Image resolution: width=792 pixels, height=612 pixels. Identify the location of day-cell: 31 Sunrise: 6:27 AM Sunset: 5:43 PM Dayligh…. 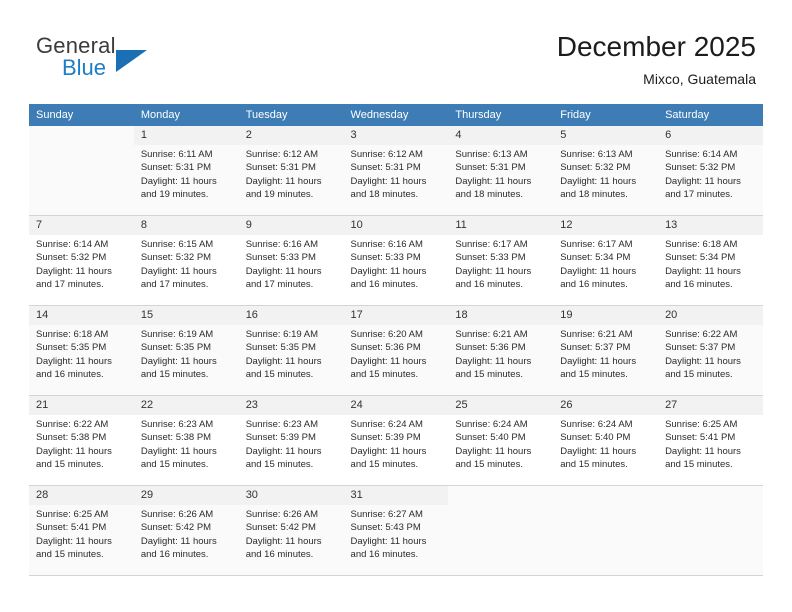
(396, 531).